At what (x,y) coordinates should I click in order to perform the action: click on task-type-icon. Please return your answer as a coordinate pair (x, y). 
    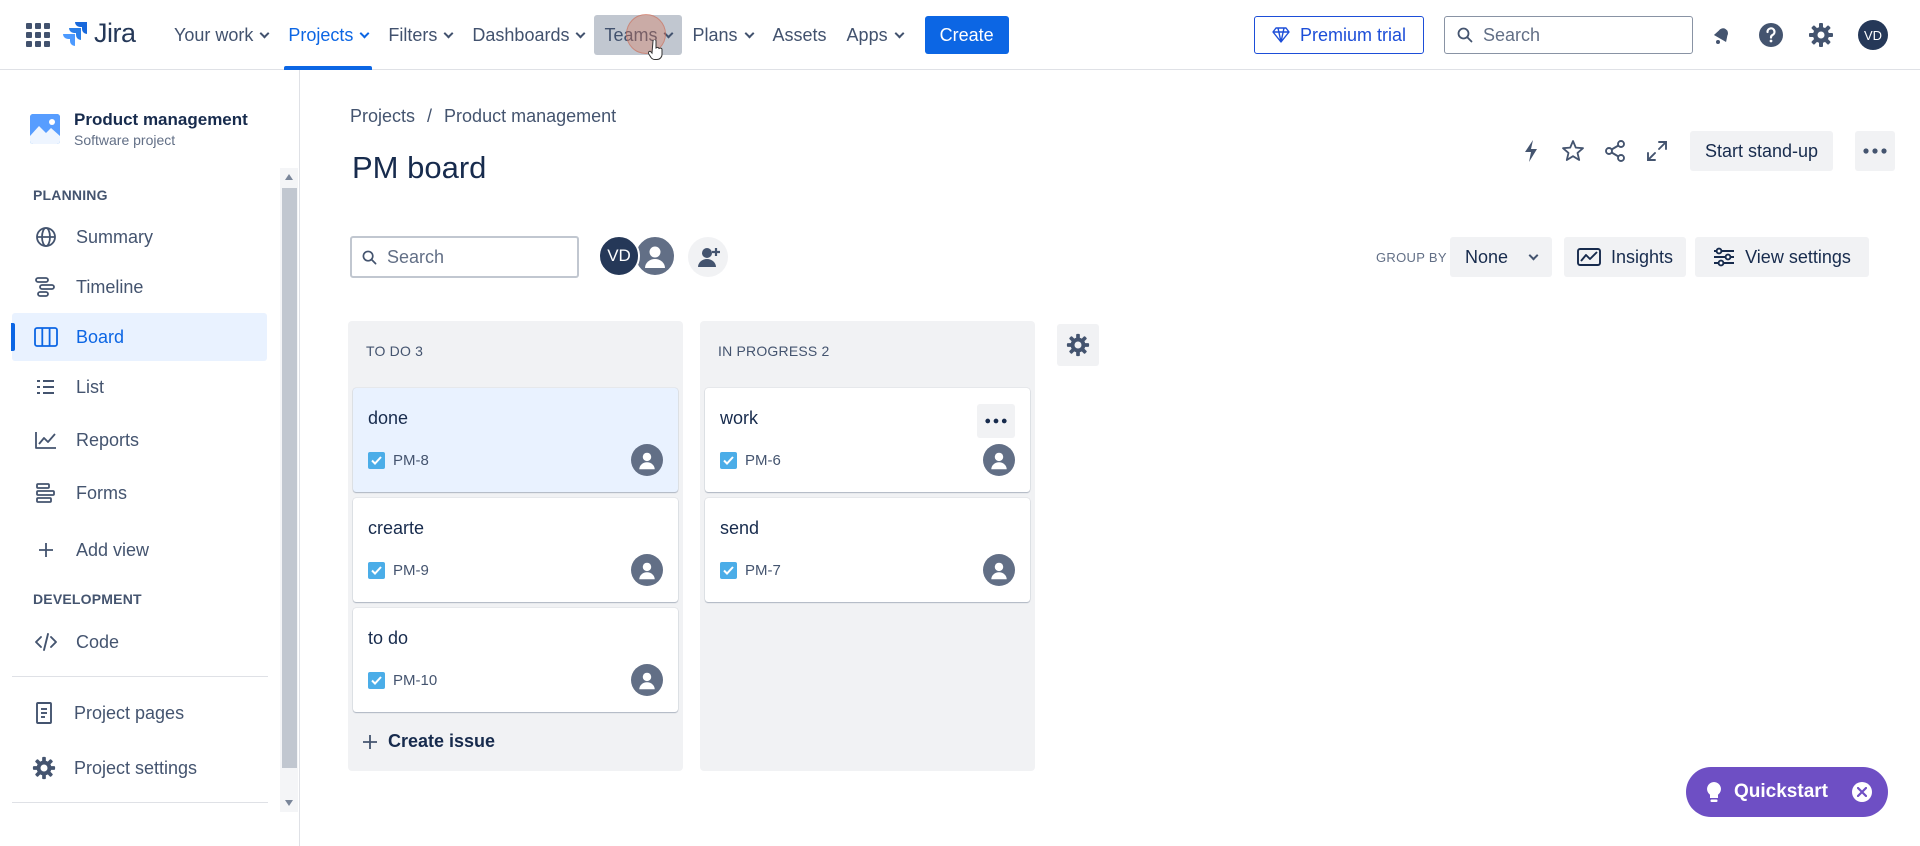
    Looking at the image, I should click on (376, 570).